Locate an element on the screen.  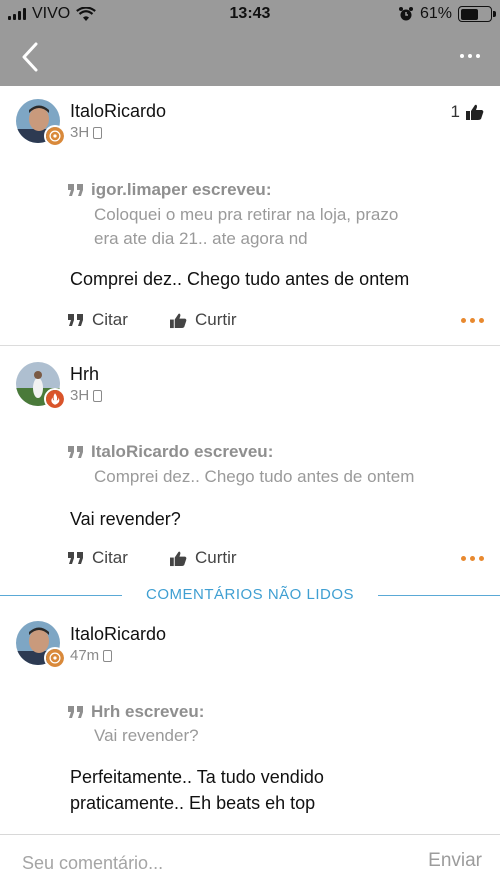
post-meta: 47m is located at coordinates (91, 655).